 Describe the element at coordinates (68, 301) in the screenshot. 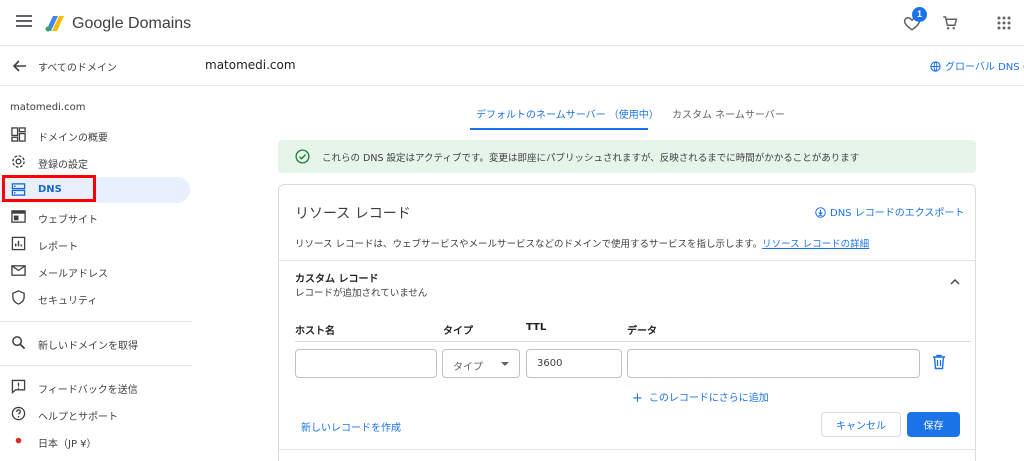

I see `sidebar-item-label: セキュリティ` at that location.